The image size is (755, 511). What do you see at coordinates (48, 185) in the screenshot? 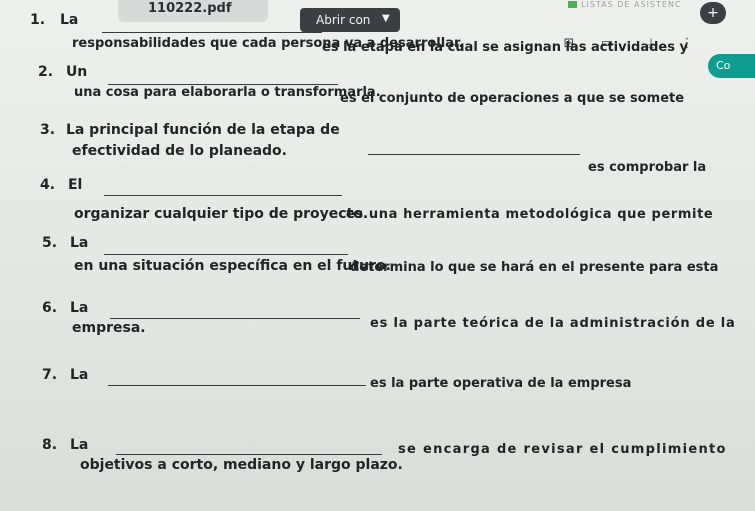
I see `question-number: 4.` at bounding box center [48, 185].